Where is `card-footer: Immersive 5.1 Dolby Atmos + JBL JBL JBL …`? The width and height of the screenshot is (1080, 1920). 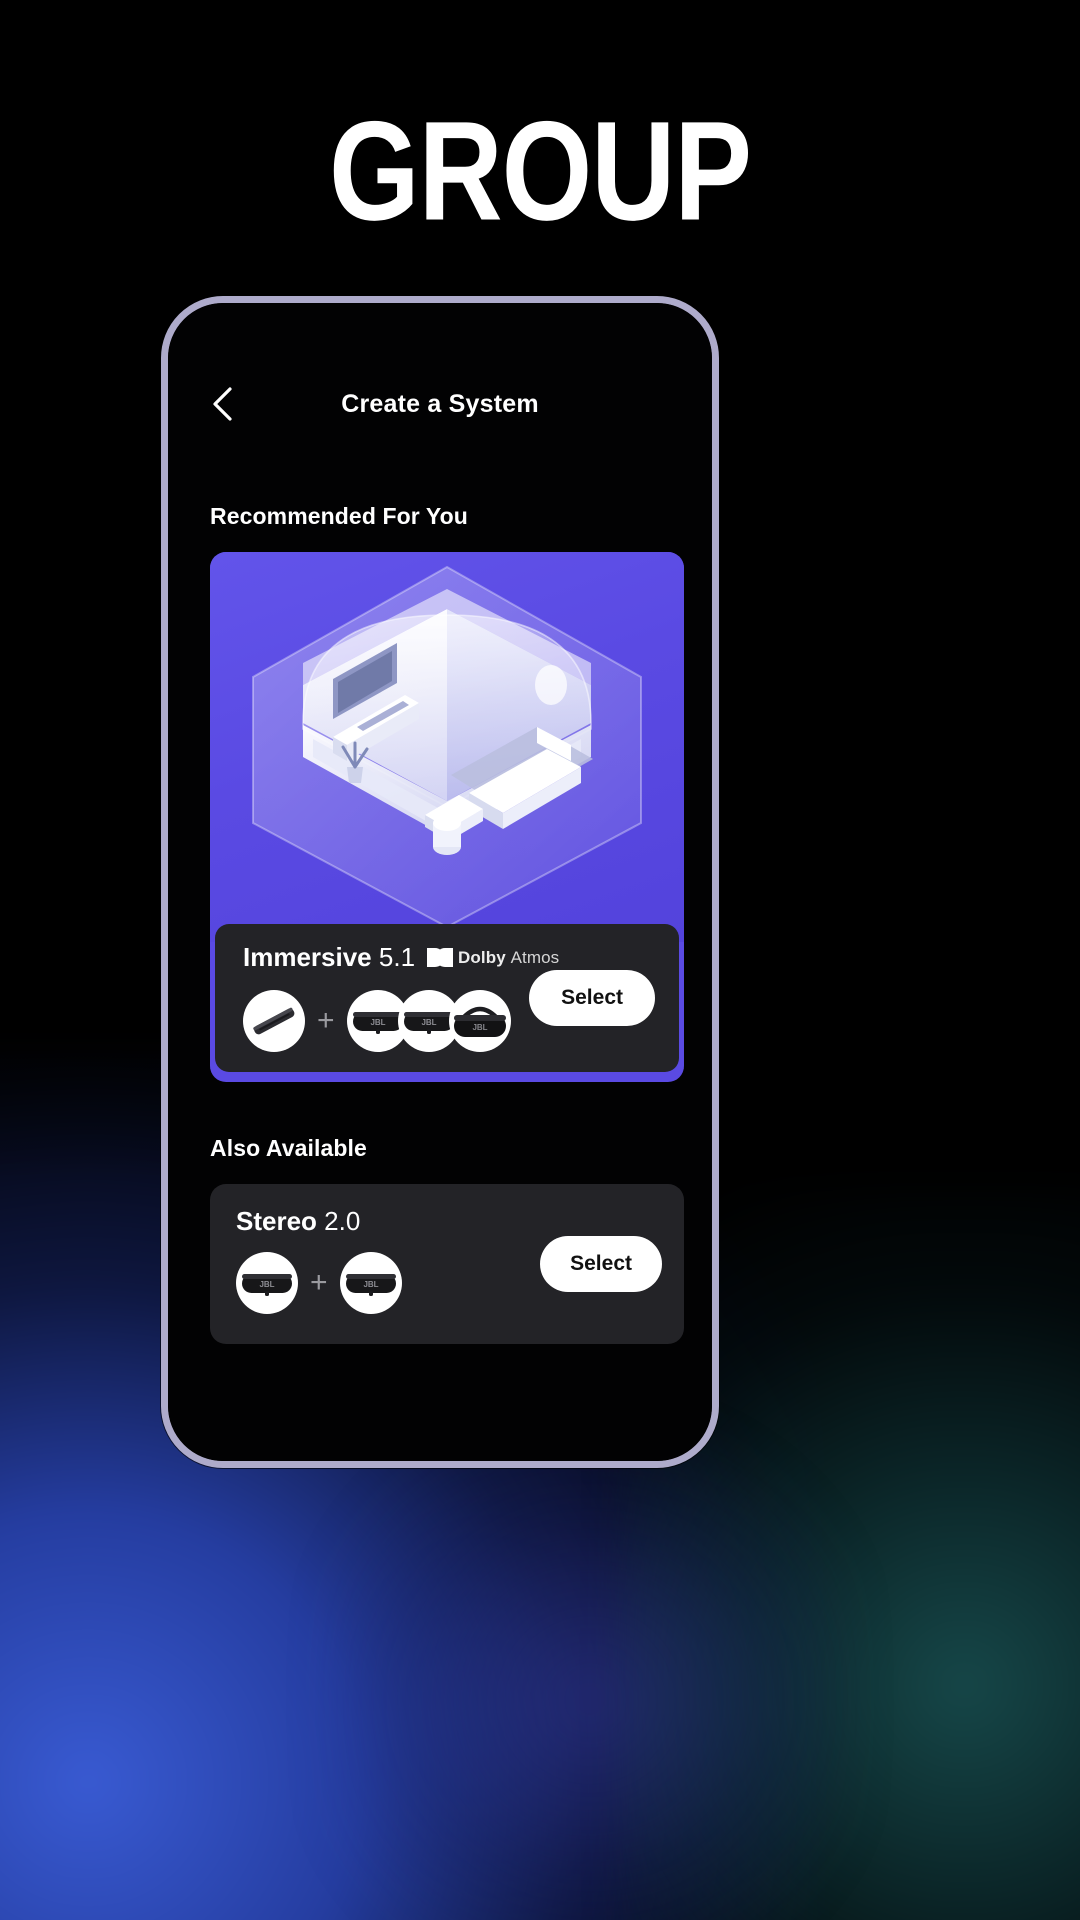
card-footer: Immersive 5.1 Dolby Atmos + JBL JBL JBL … is located at coordinates (447, 998).